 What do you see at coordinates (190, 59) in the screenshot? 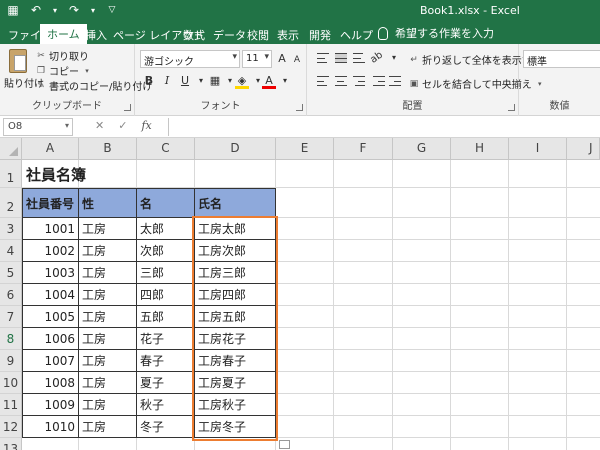
I see `font-name-select: 游ゴシック ▾` at bounding box center [190, 59].